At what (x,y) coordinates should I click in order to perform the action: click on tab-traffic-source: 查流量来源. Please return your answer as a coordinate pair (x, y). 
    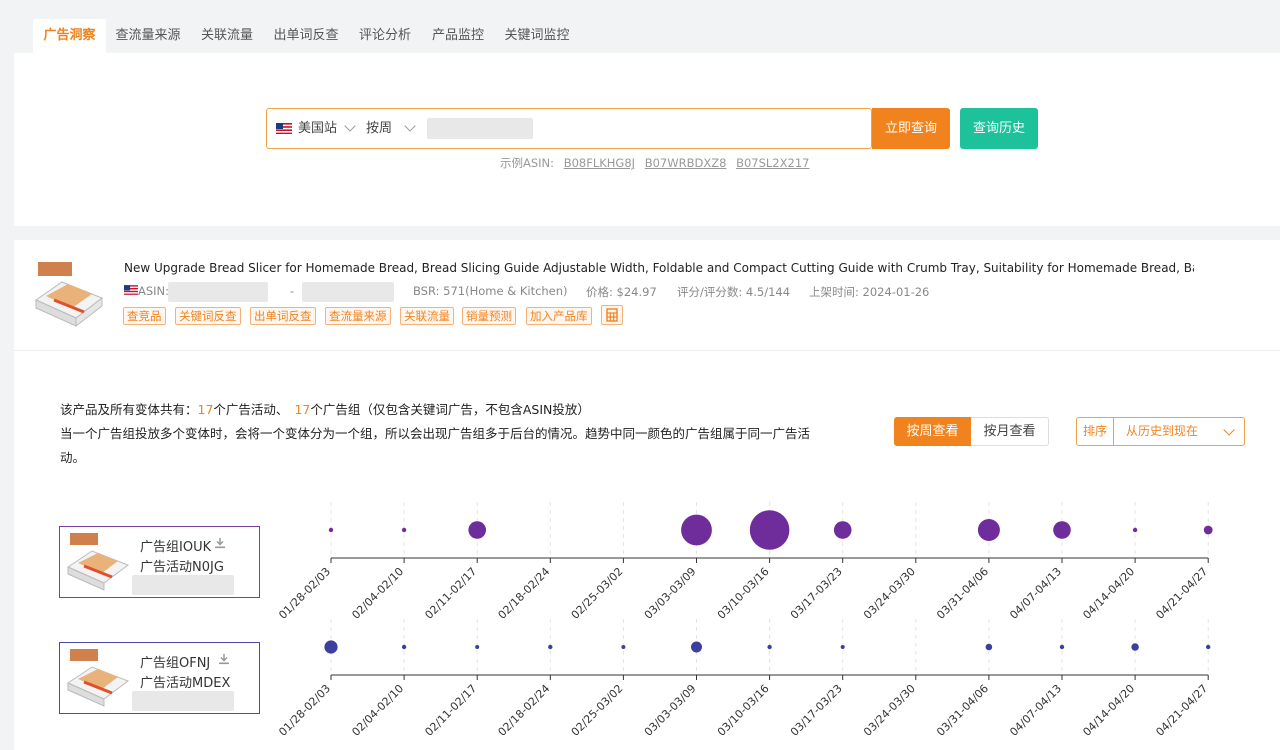
    Looking at the image, I should click on (148, 36).